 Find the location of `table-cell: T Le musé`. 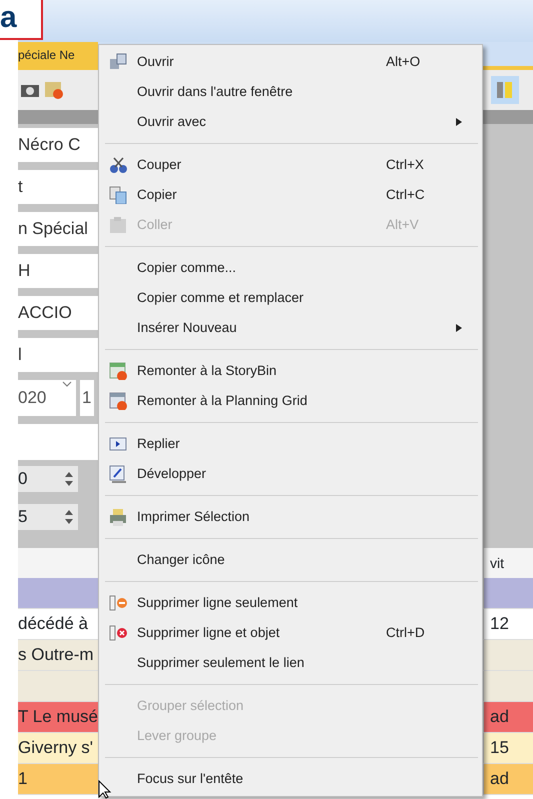

table-cell: T Le musé is located at coordinates (58, 716).